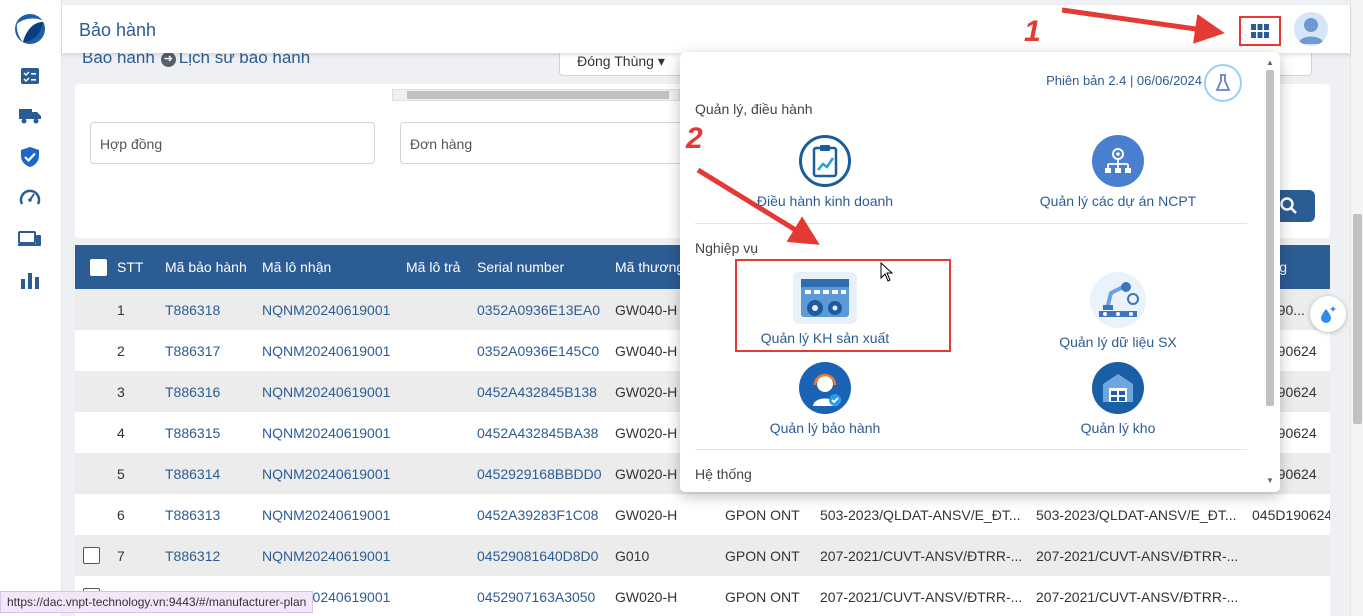 The width and height of the screenshot is (1363, 616). I want to click on cell-thung, so click(1291, 555).